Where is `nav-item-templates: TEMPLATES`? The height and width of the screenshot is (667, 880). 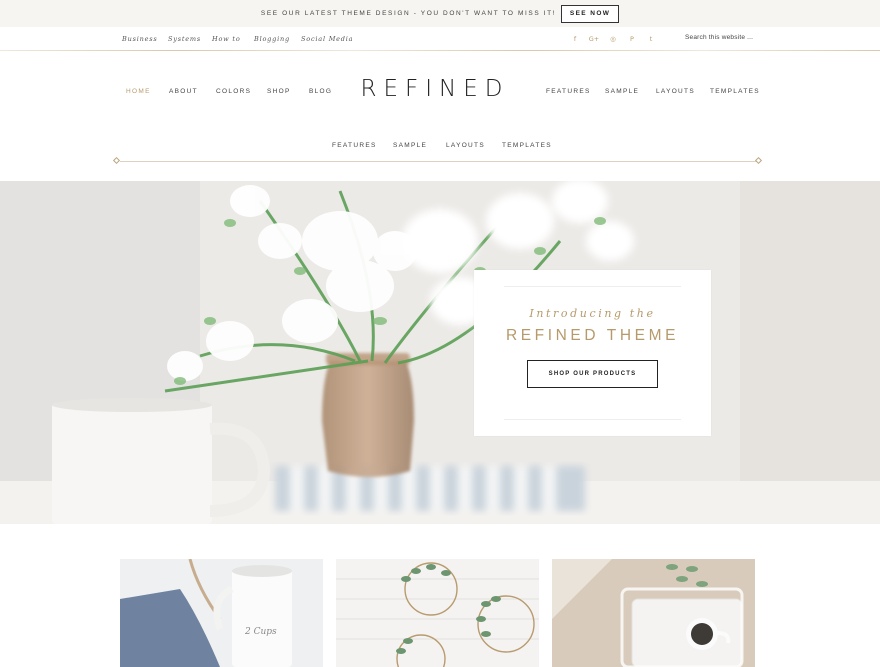
nav-item-templates: TEMPLATES is located at coordinates (735, 91).